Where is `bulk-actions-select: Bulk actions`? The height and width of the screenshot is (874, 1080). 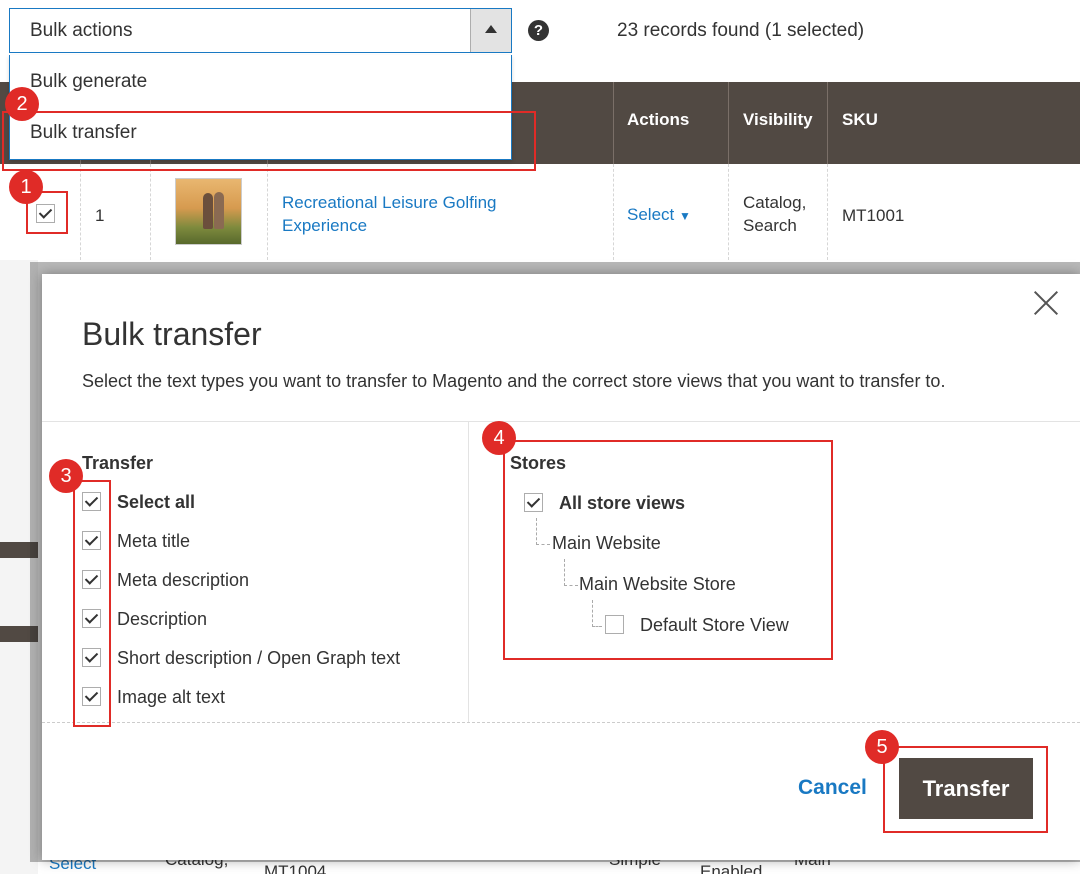 bulk-actions-select: Bulk actions is located at coordinates (260, 30).